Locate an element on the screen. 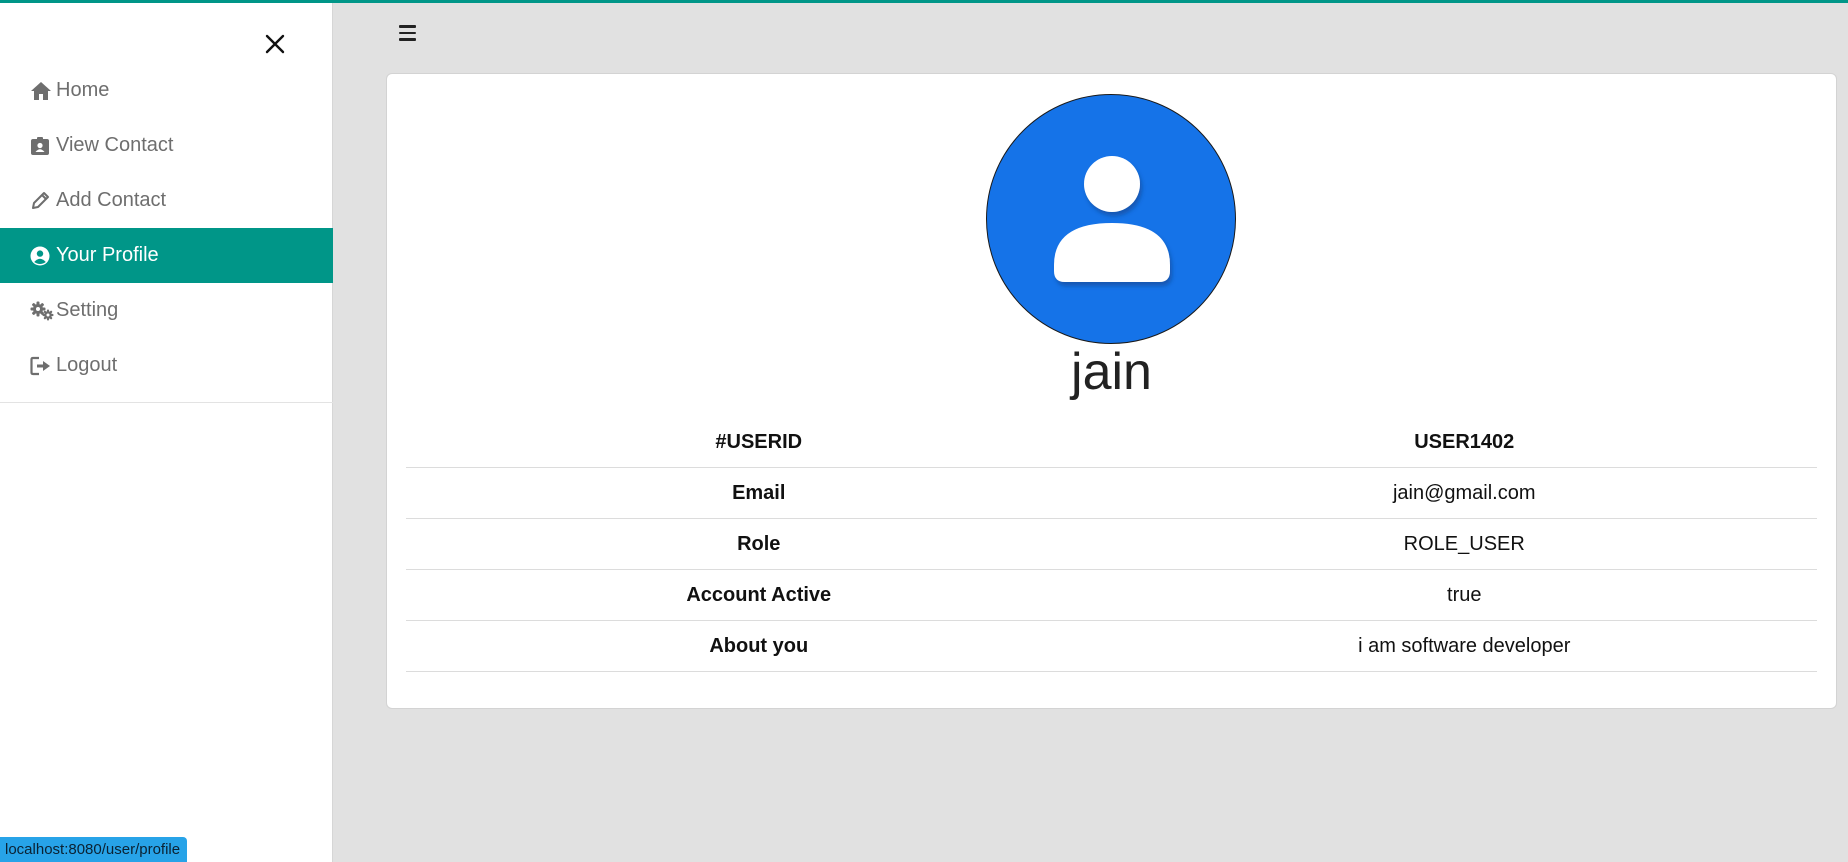  sidebar-item-view-contact: View Contact is located at coordinates (166, 145).